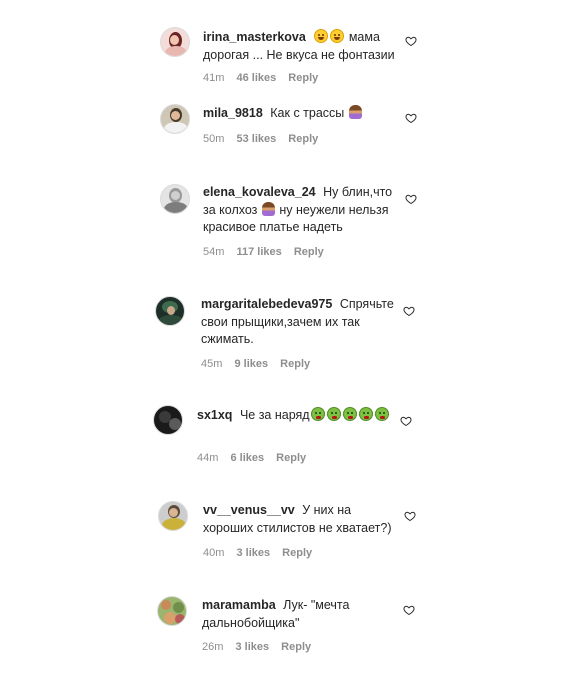 The image size is (583, 676). I want to click on comment-text: Как с трассы, so click(307, 113).